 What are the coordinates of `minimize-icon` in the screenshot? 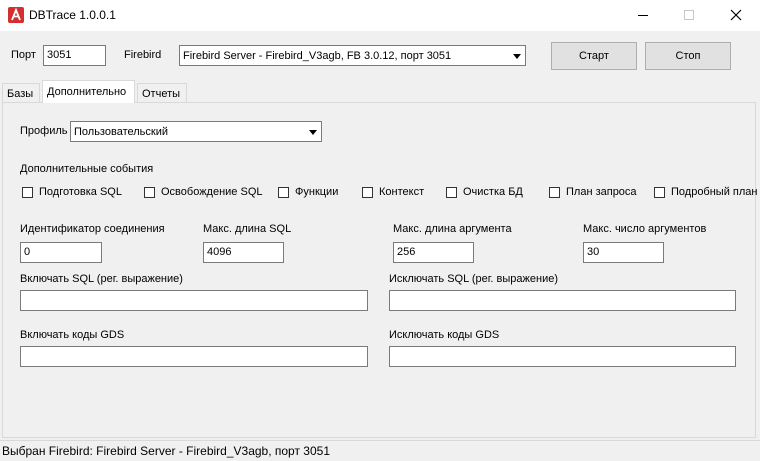 It's located at (643, 15).